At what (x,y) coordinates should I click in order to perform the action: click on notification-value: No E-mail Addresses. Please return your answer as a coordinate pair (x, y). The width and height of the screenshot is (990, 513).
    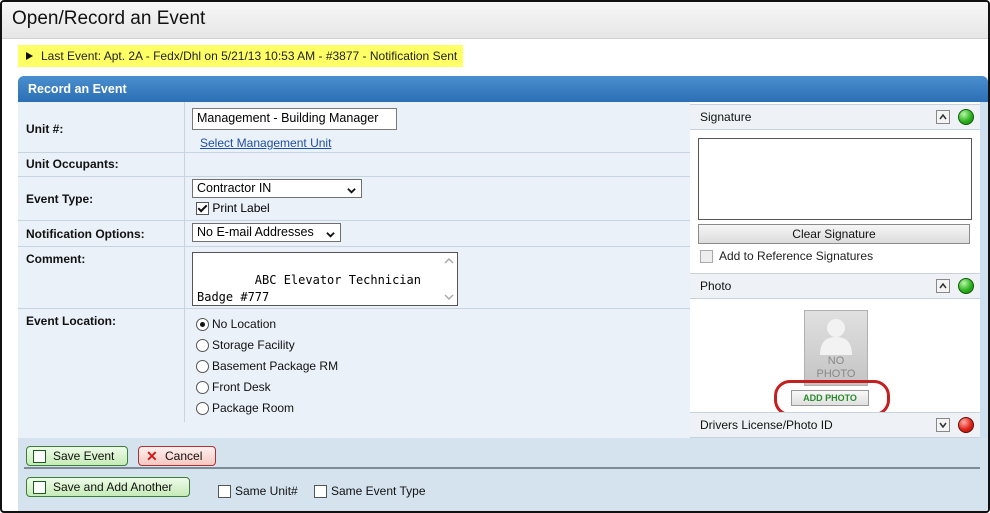
    Looking at the image, I should click on (255, 232).